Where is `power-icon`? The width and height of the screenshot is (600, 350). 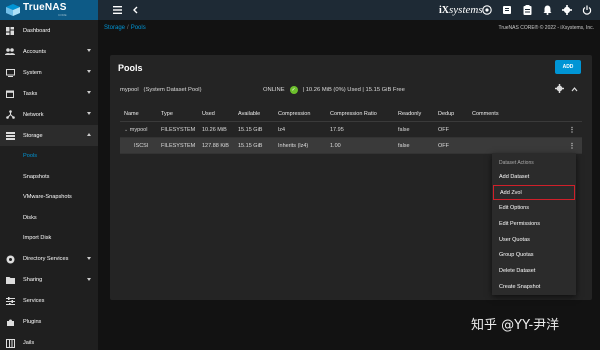
power-icon is located at coordinates (587, 10).